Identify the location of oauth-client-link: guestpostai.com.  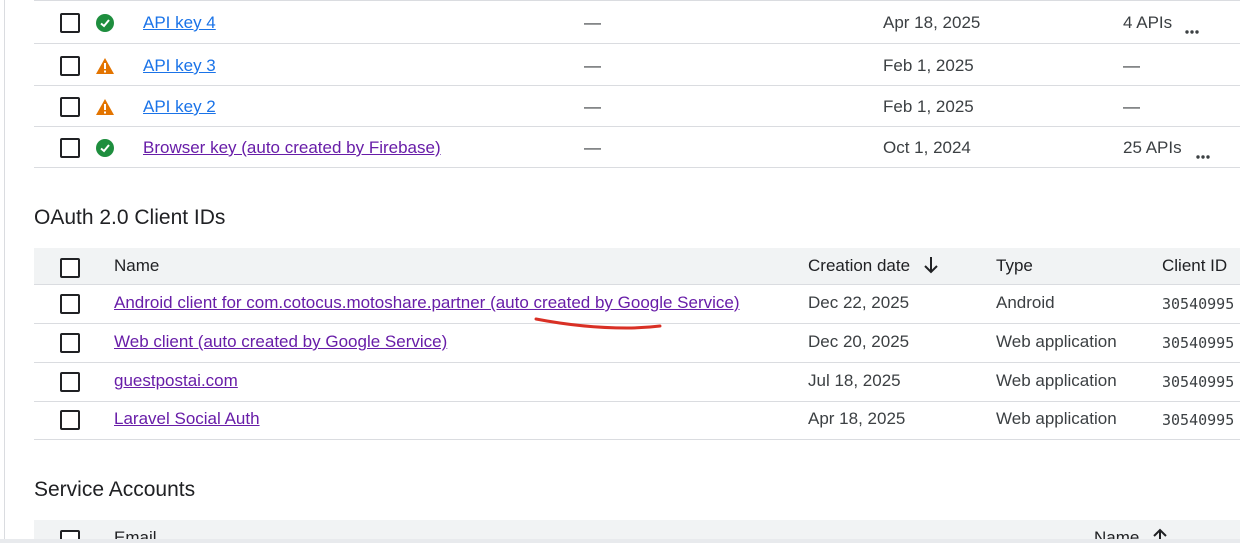
(176, 381).